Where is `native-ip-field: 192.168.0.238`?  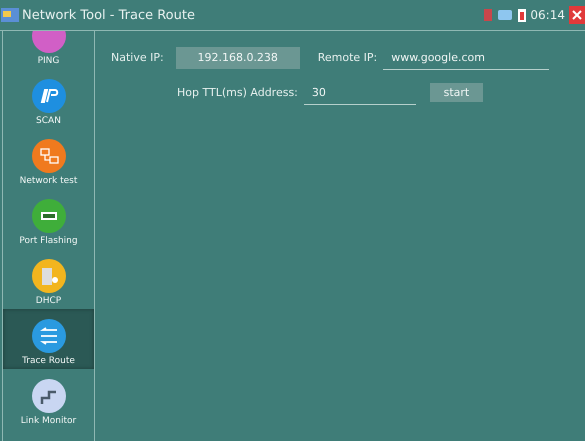 native-ip-field: 192.168.0.238 is located at coordinates (238, 57).